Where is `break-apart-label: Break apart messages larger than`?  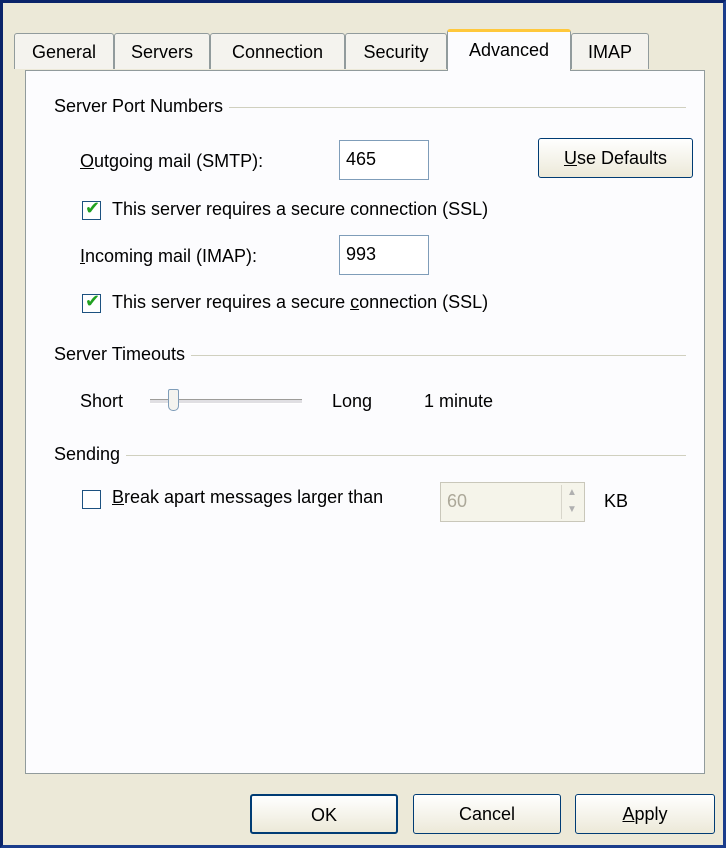 break-apart-label: Break apart messages larger than is located at coordinates (247, 497).